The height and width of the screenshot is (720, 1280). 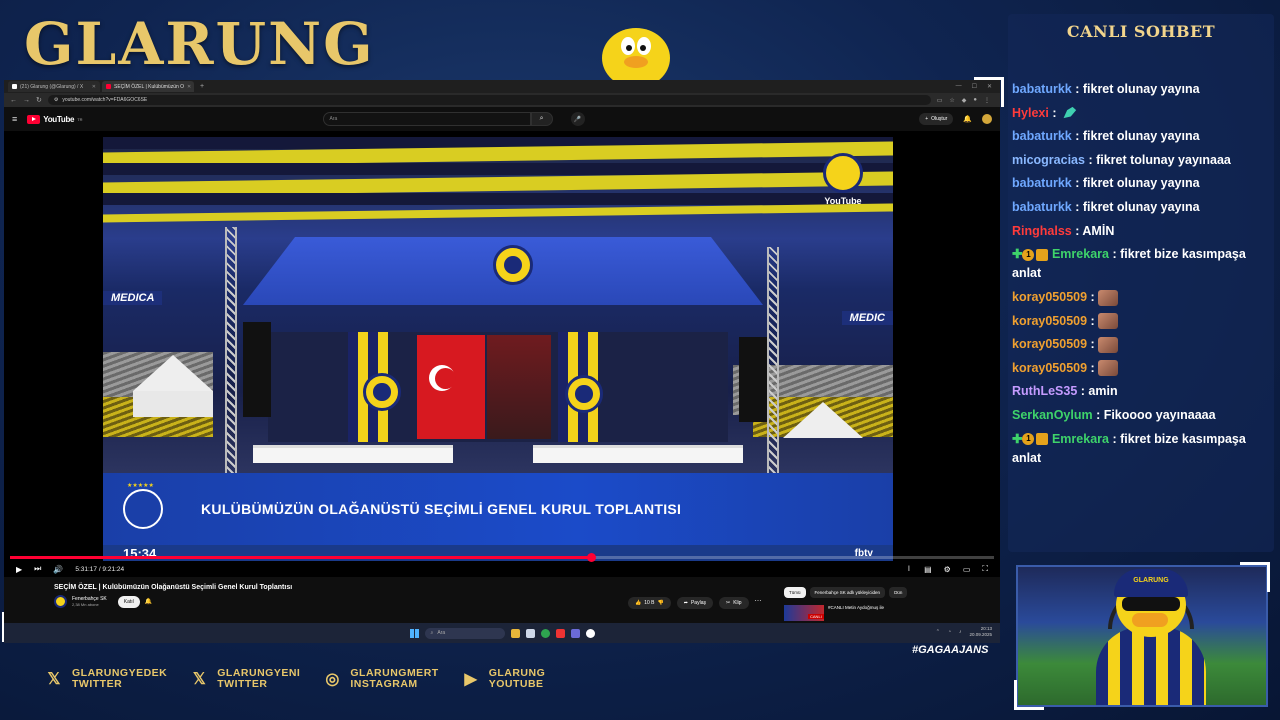 What do you see at coordinates (577, 119) in the screenshot?
I see `microphone-icon: 🎤` at bounding box center [577, 119].